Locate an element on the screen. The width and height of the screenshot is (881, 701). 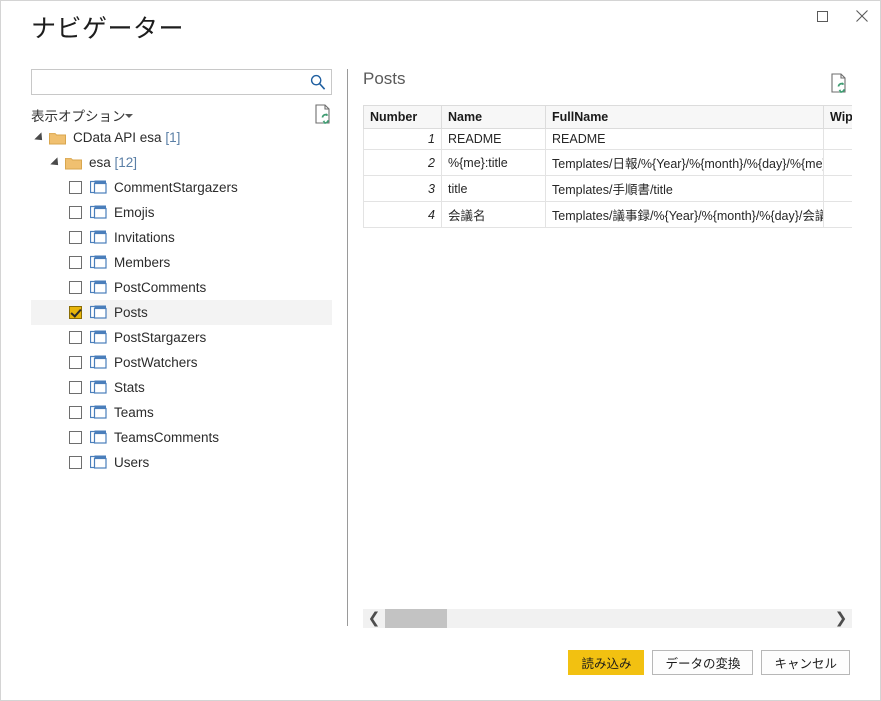
tree-item-postwatchers: PostWatchers is located at coordinates (181, 362).